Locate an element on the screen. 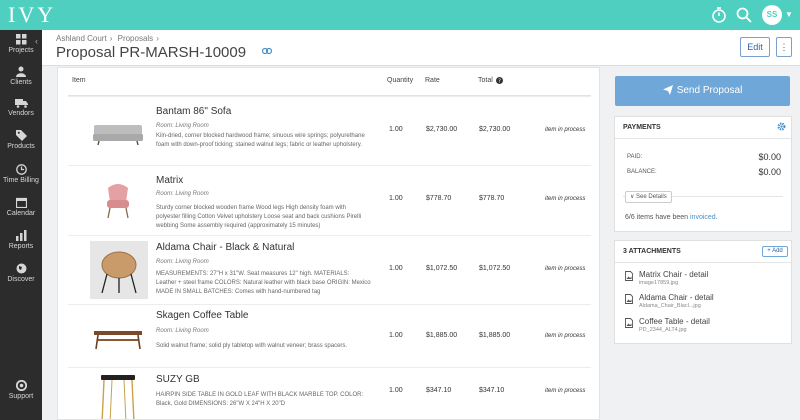 Image resolution: width=800 pixels, height=420 pixels. sidebar-item-label: Support is located at coordinates (21, 396).